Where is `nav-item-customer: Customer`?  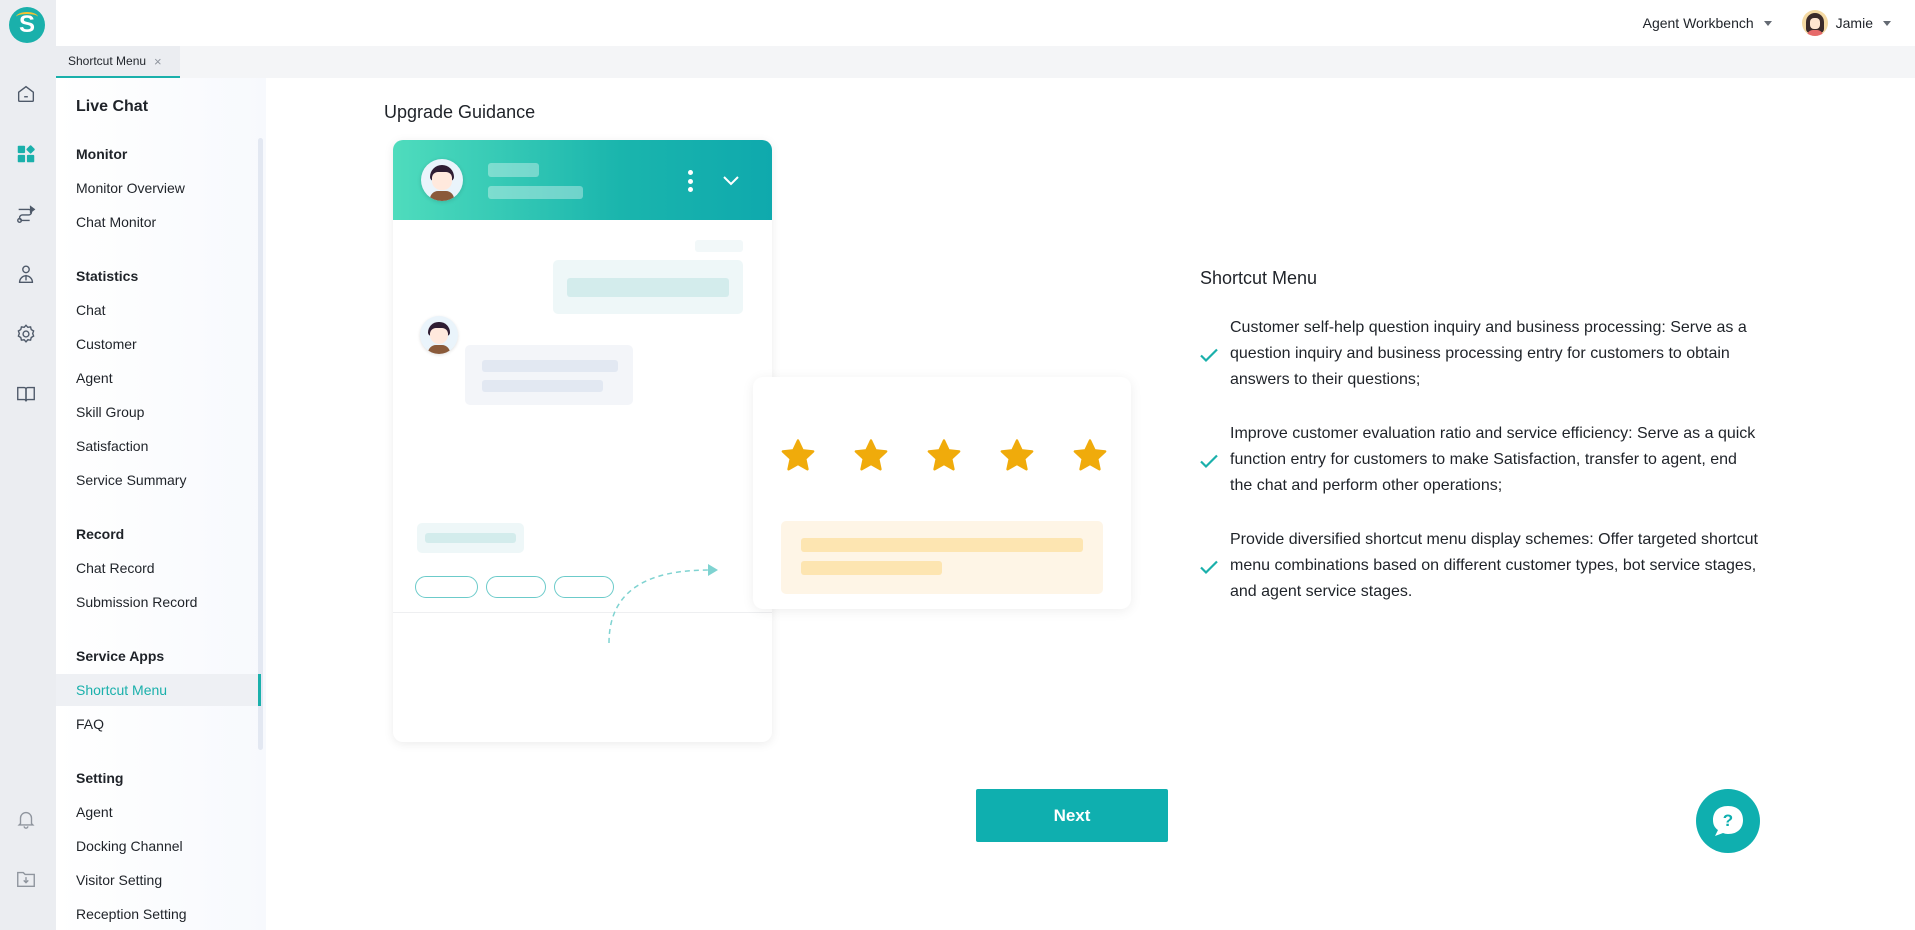
nav-item-customer: Customer is located at coordinates (158, 344).